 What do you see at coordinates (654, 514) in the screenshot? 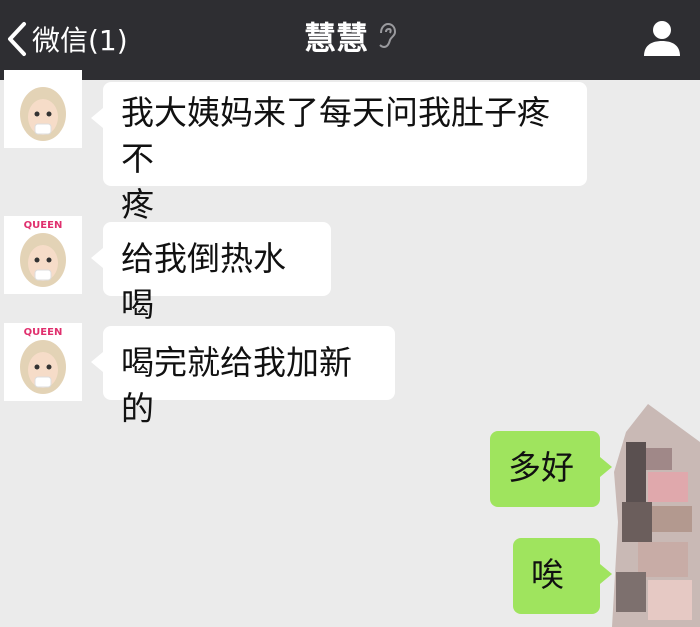
I see `own-avatar` at bounding box center [654, 514].